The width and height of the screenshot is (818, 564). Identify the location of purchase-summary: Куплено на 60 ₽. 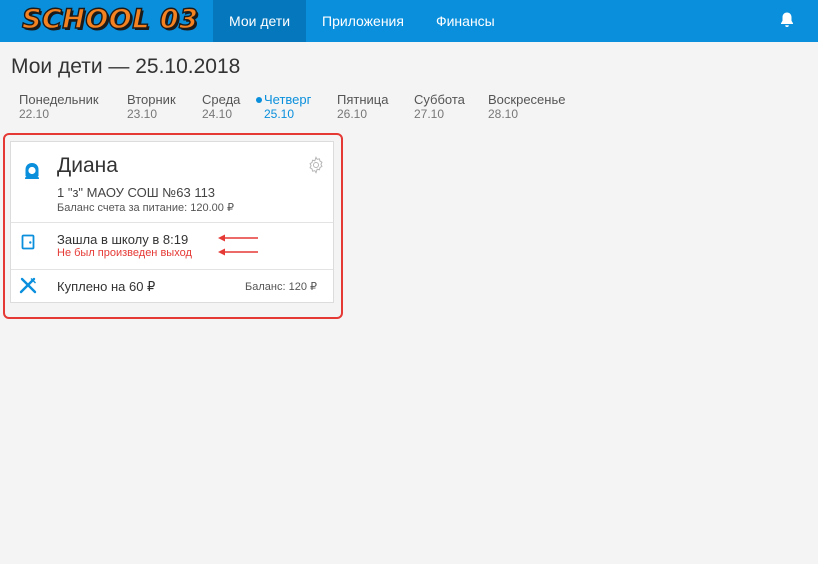
(106, 286).